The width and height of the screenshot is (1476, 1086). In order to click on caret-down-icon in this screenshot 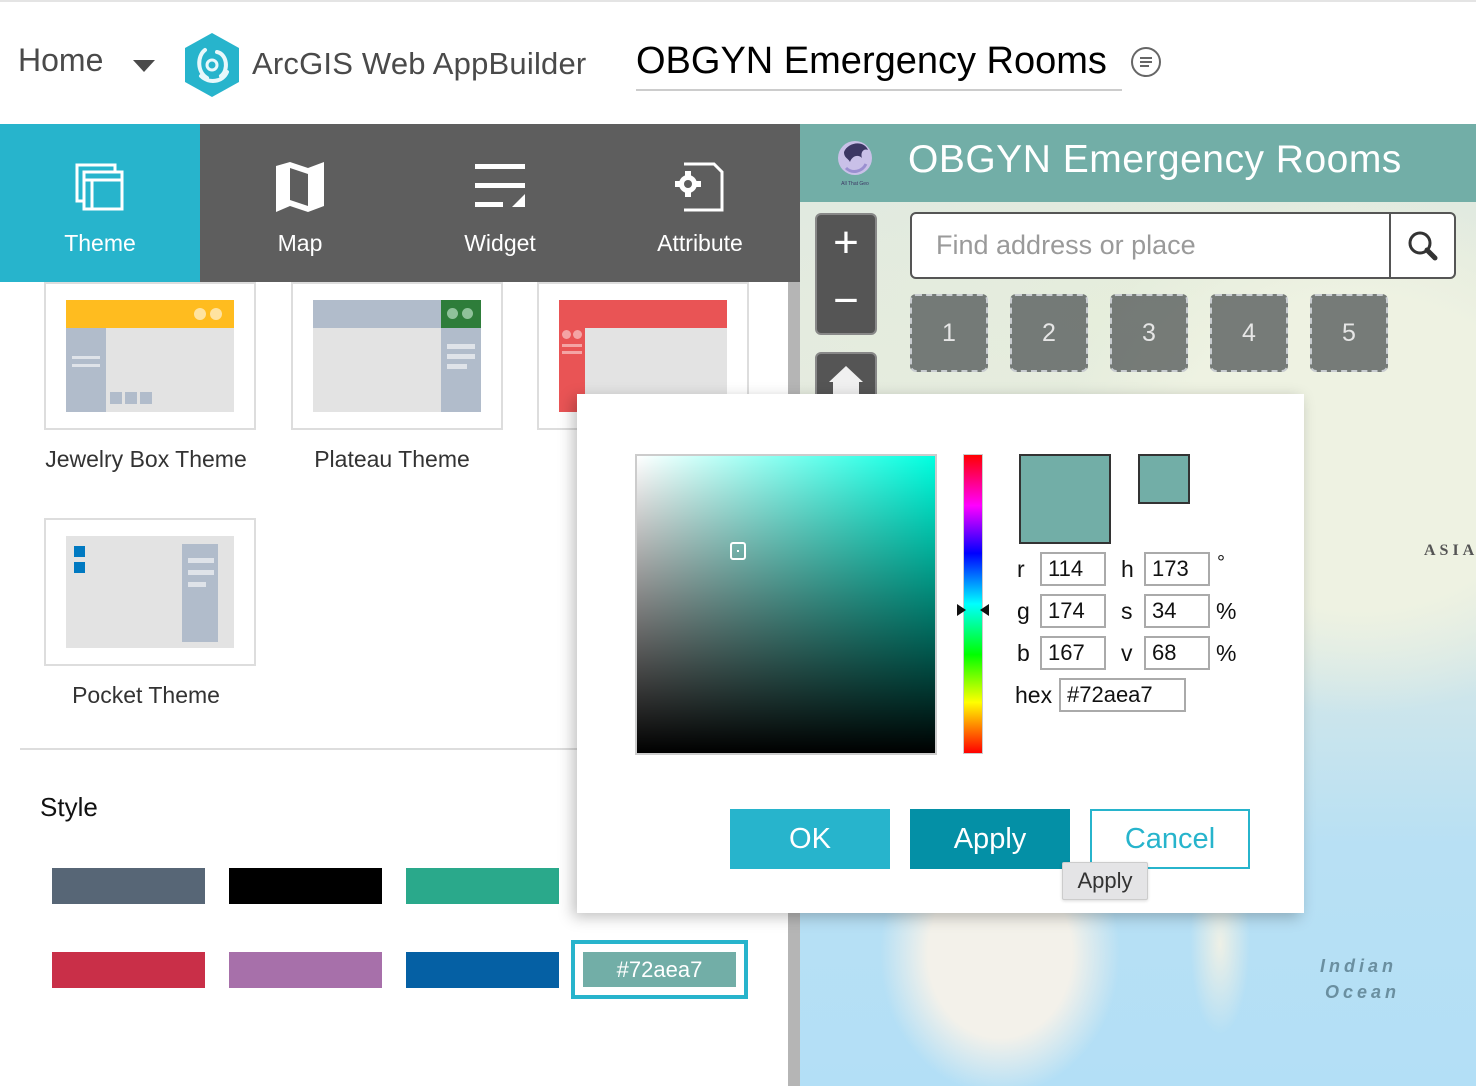, I will do `click(144, 66)`.